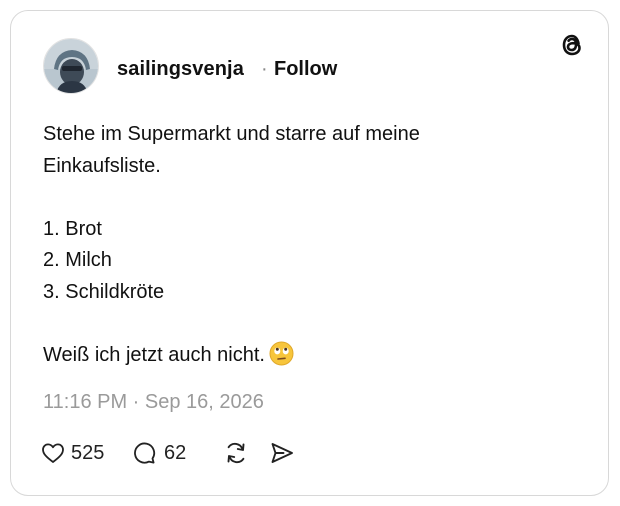 This screenshot has height=506, width=620. Describe the element at coordinates (163, 454) in the screenshot. I see `reply-button: 62` at that location.